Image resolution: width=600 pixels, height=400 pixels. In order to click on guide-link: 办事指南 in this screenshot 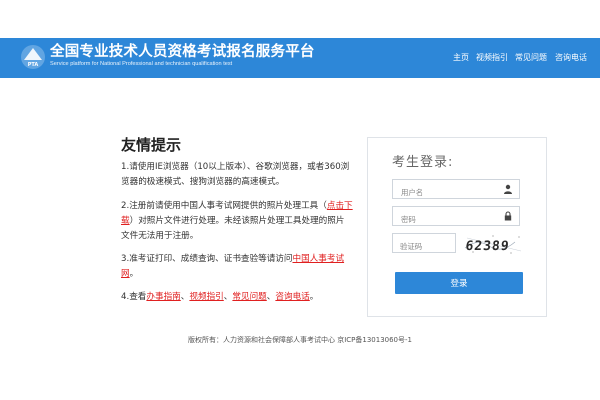, I will do `click(163, 297)`.